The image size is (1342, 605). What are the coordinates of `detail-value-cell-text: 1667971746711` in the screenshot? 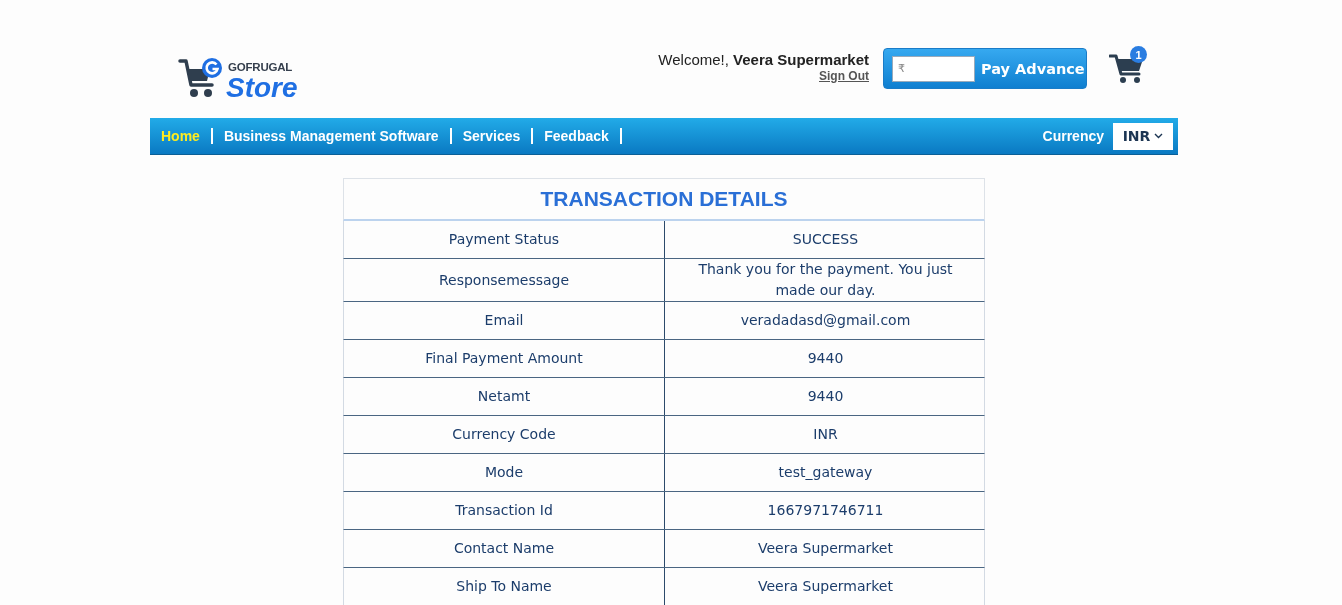 It's located at (825, 510).